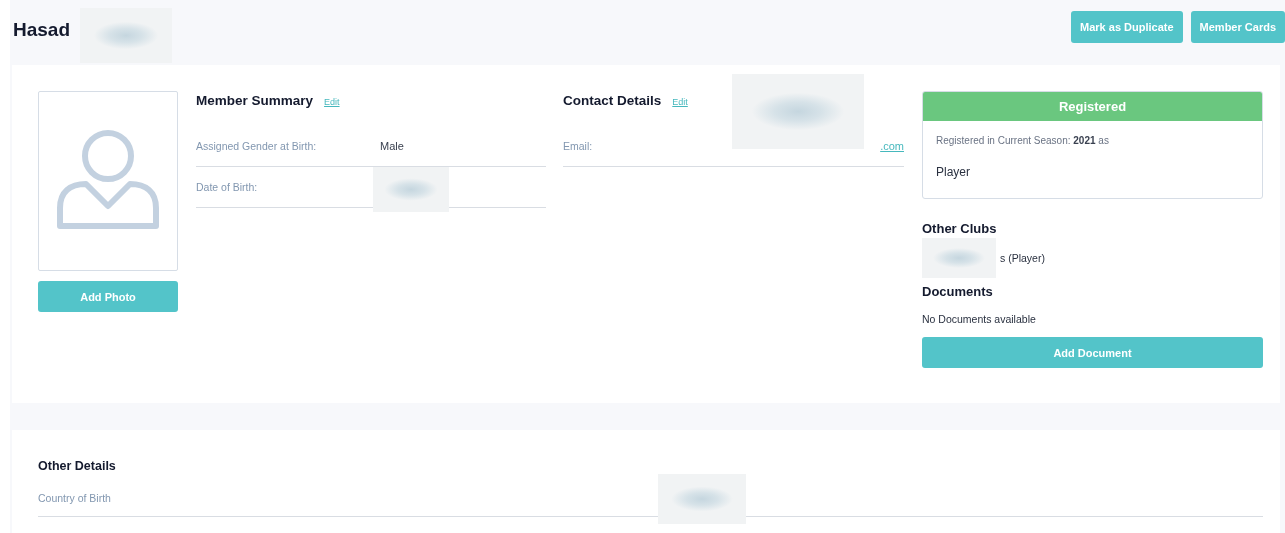 The height and width of the screenshot is (533, 1285). Describe the element at coordinates (1127, 27) in the screenshot. I see `header-button: Mark as Duplicate` at that location.